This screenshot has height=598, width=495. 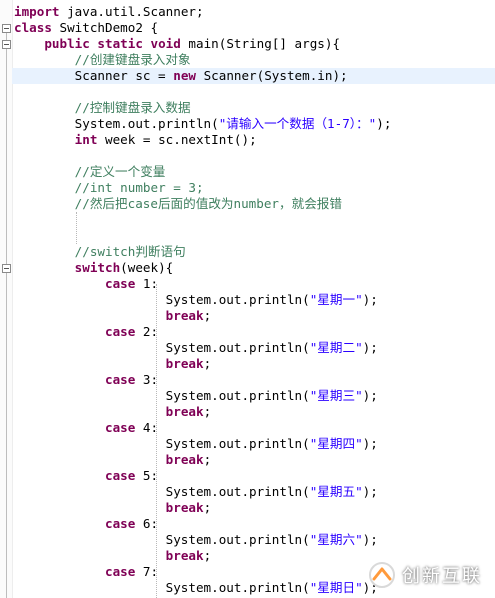 I want to click on code-line: System.out.println("星期二");, so click(x=196, y=348).